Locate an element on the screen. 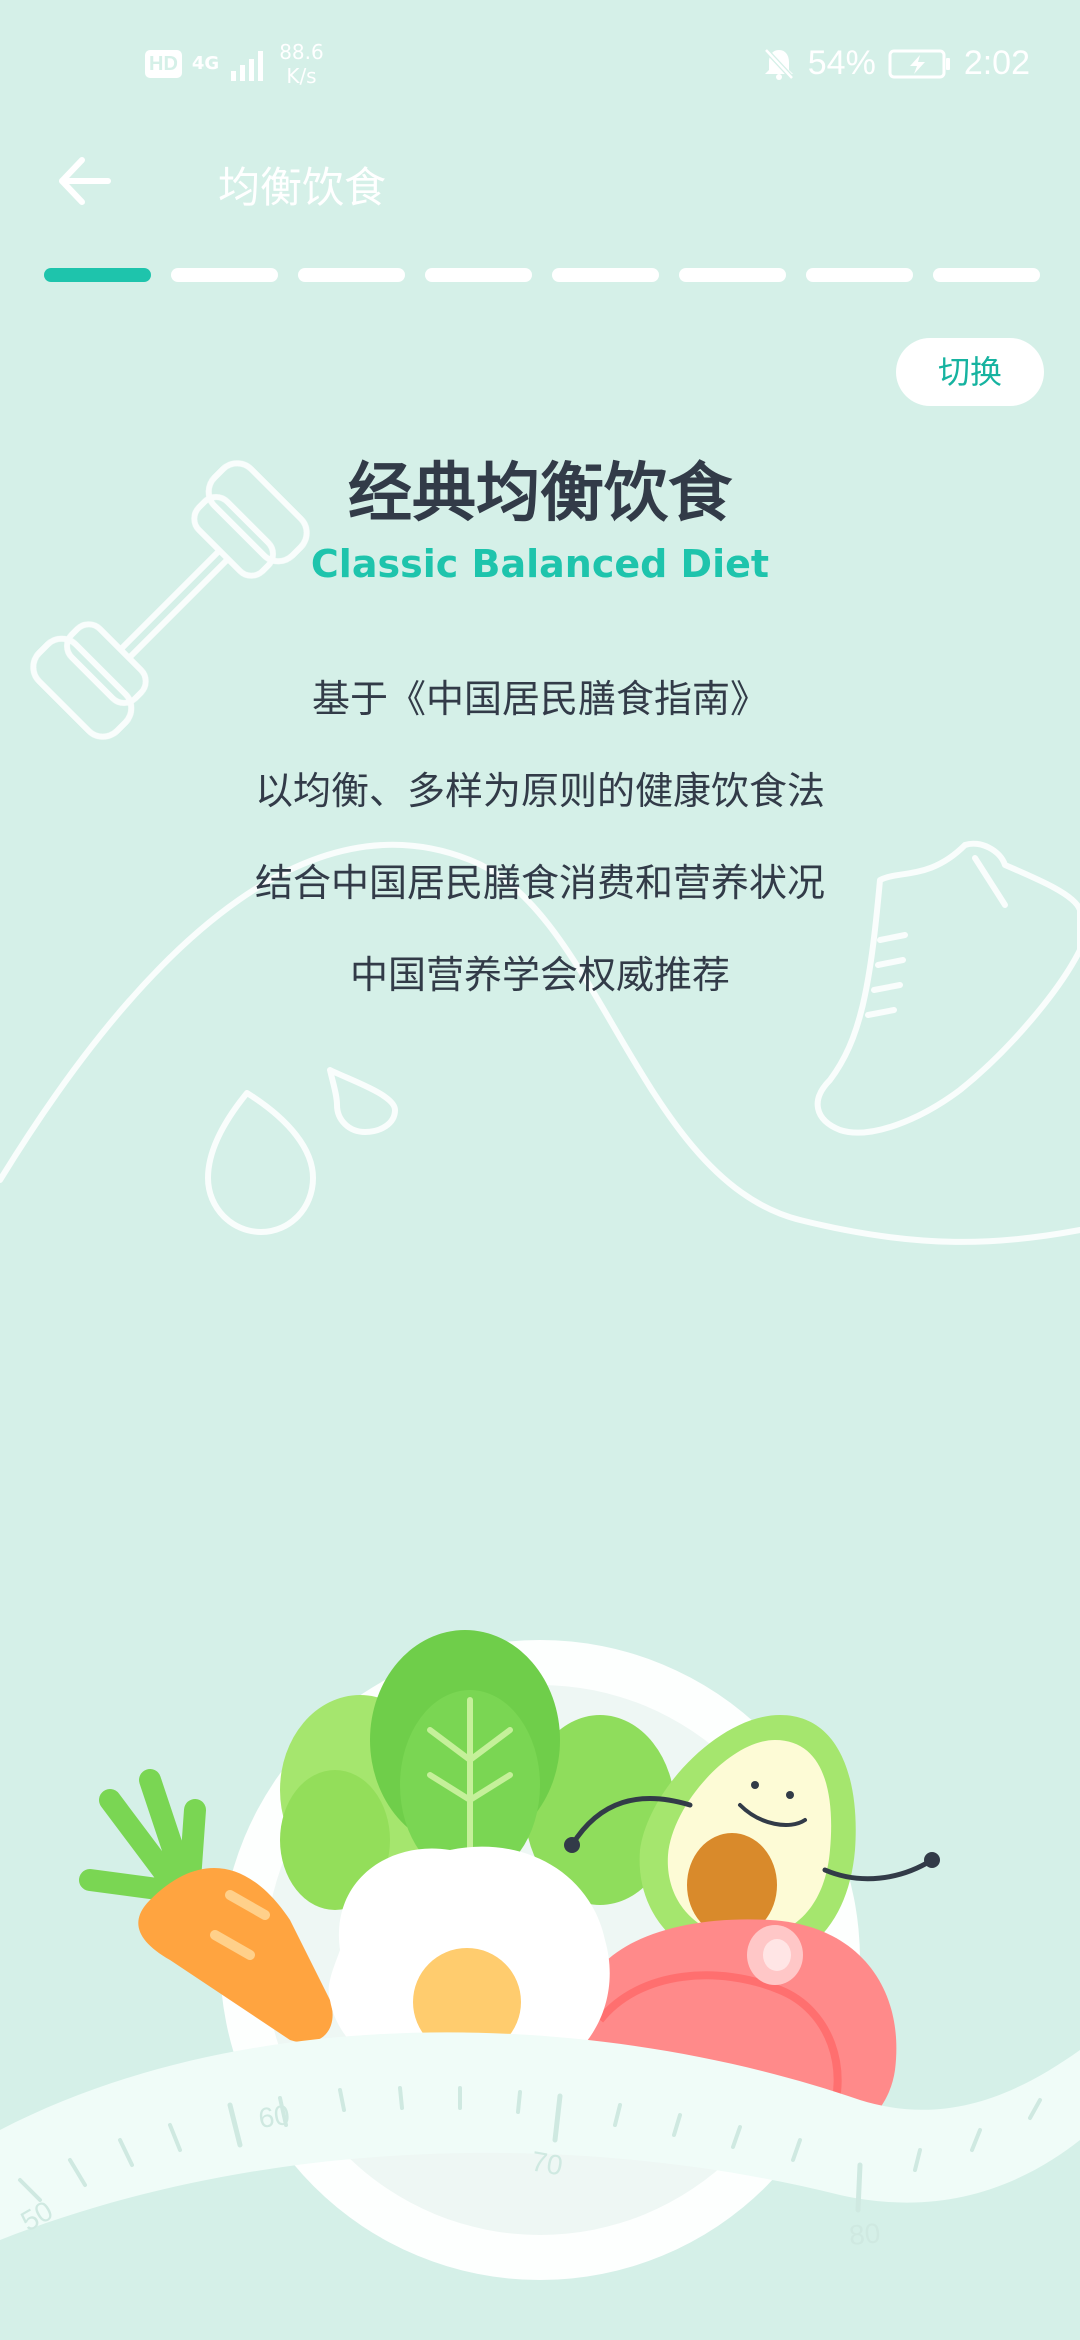 This screenshot has width=1080, height=2340. description-line: 结合中国居民膳食消费和营养状况 is located at coordinates (539, 883).